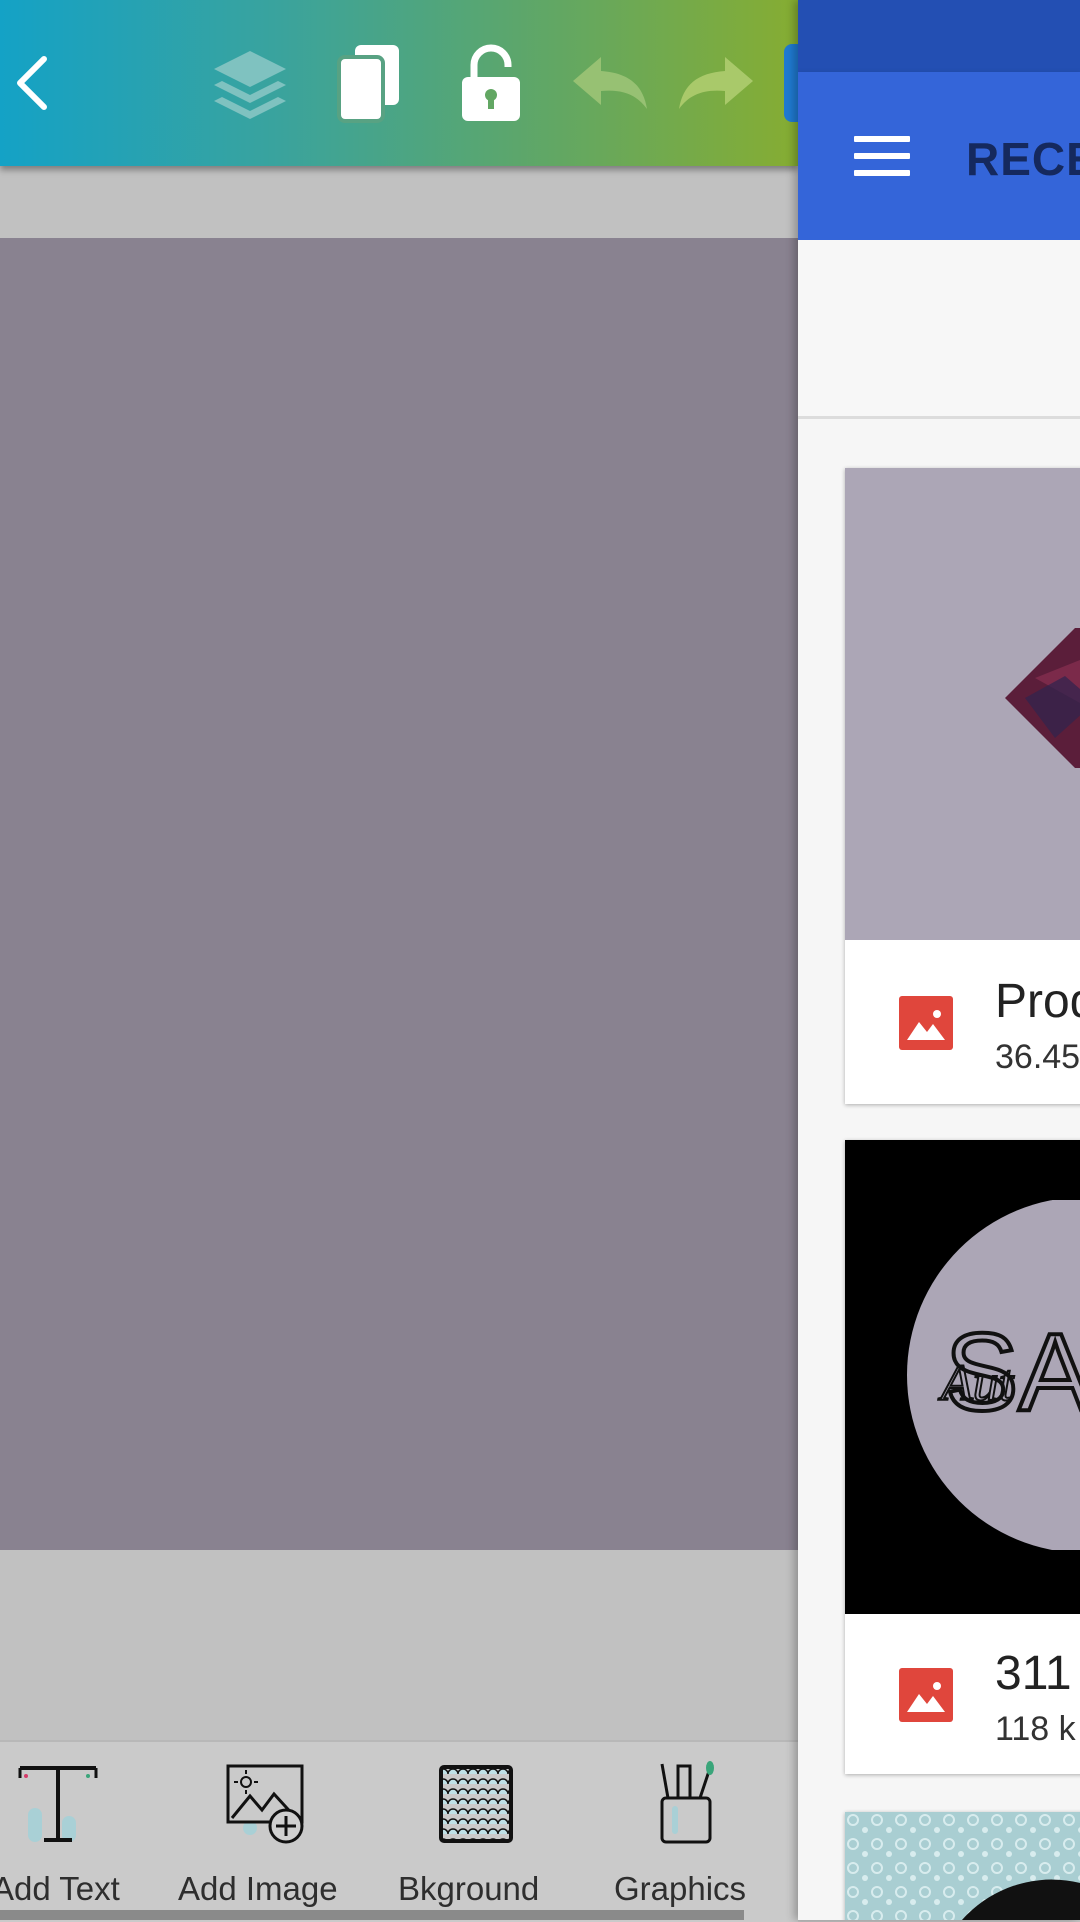 This screenshot has width=1080, height=1922. Describe the element at coordinates (1035, 1729) in the screenshot. I see `file-size: 118 k` at that location.